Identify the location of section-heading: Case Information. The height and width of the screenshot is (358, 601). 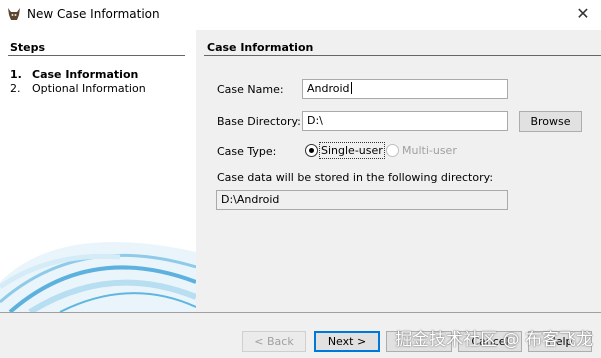
(260, 47).